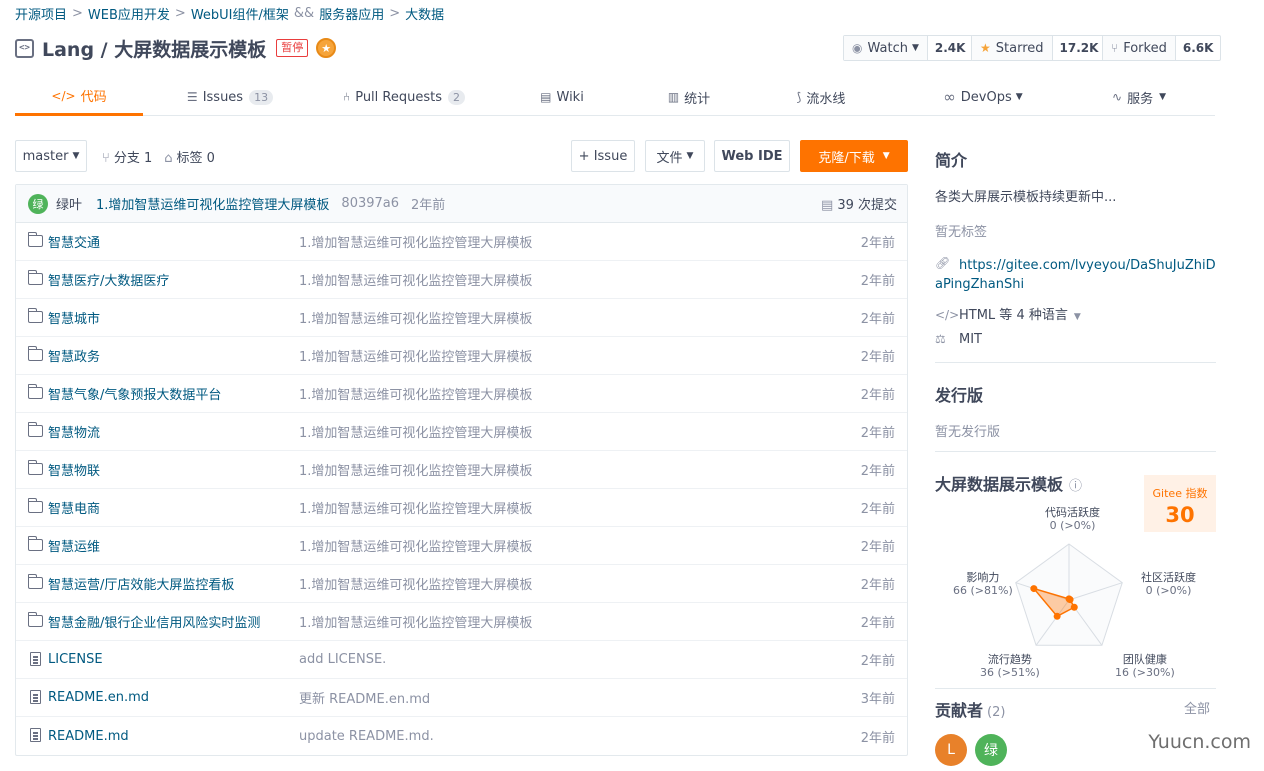  I want to click on issues-icon: ☰, so click(192, 97).